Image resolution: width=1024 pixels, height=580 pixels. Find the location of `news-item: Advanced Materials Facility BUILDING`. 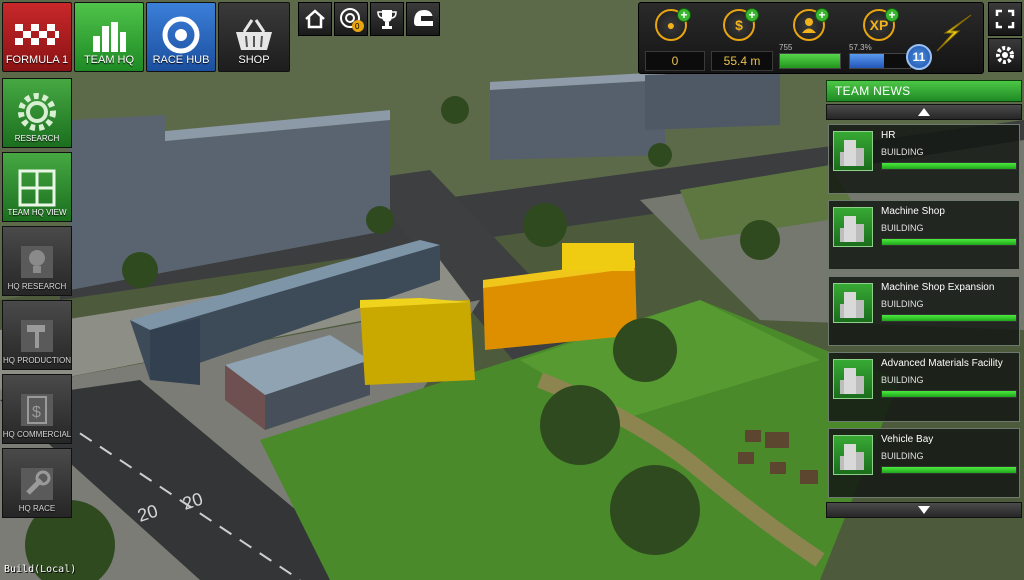

news-item: Advanced Materials Facility BUILDING is located at coordinates (924, 387).